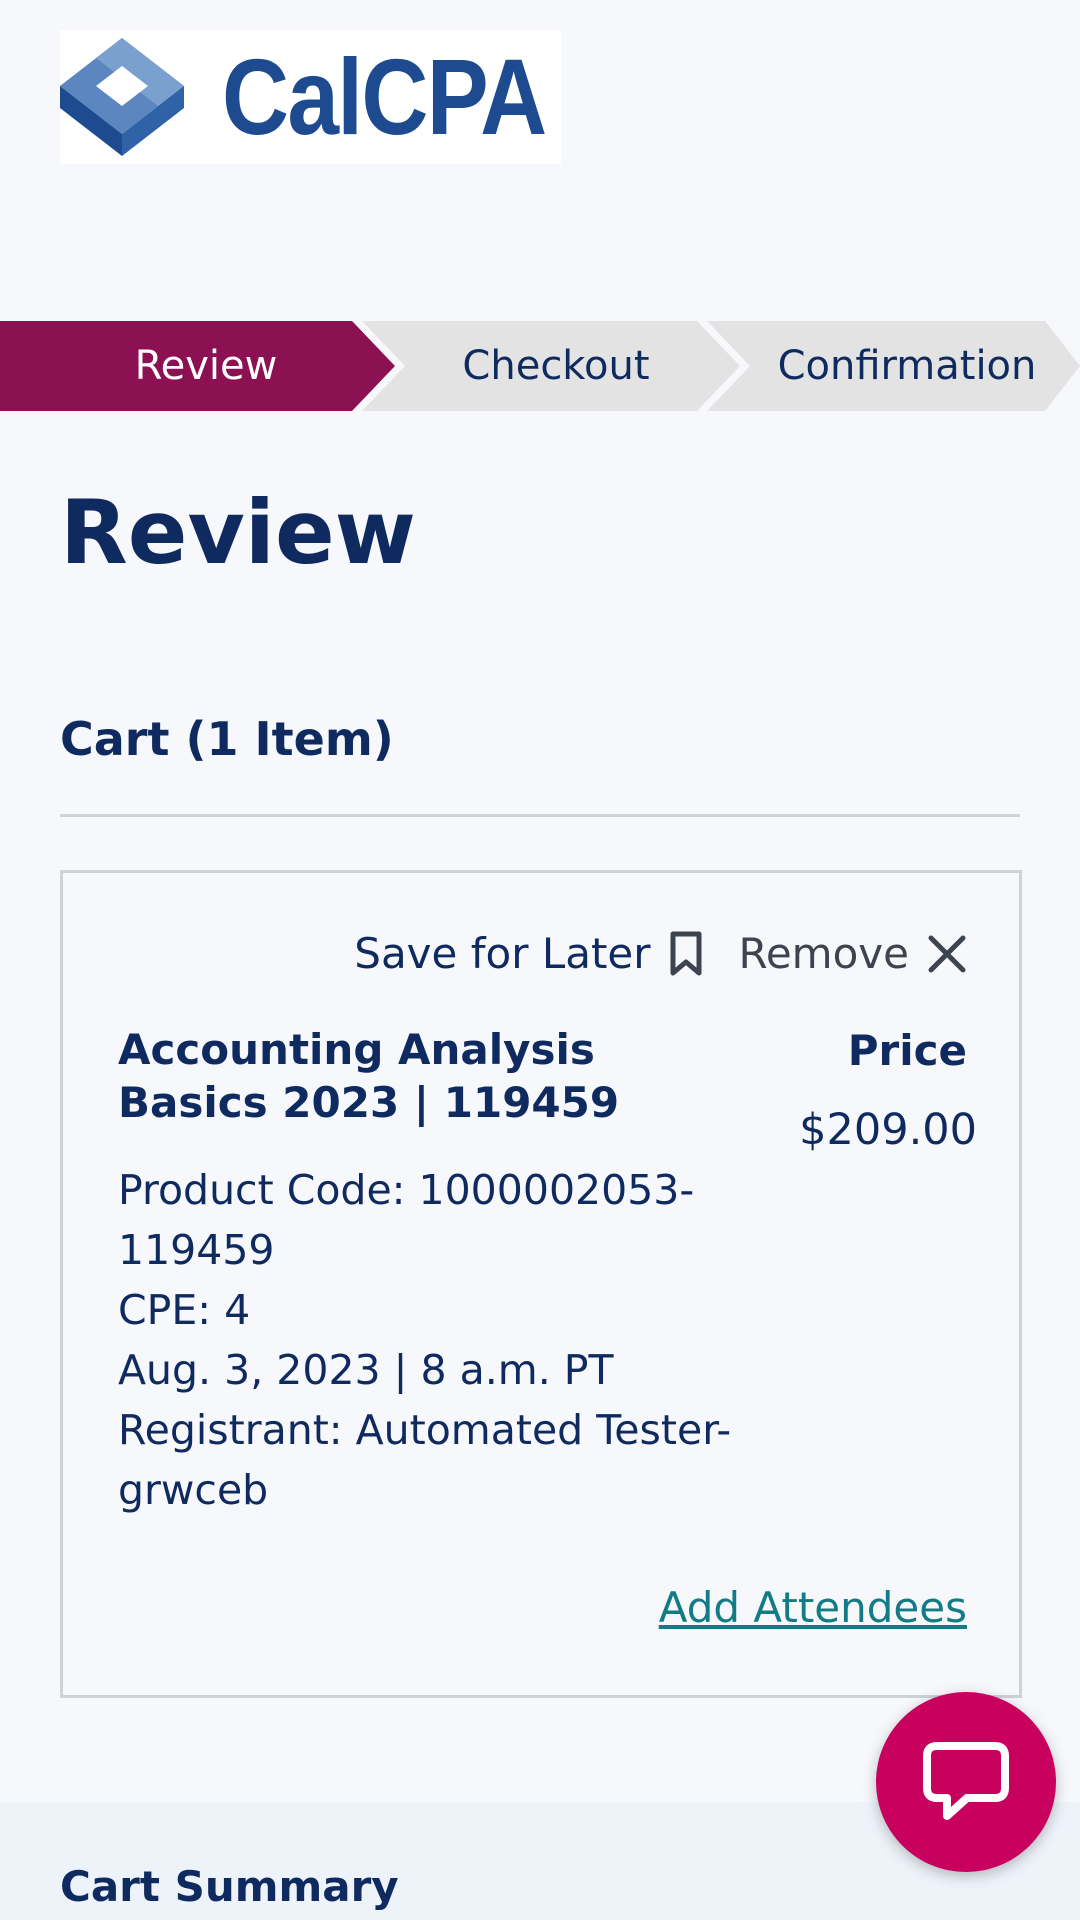 The height and width of the screenshot is (1920, 1080). I want to click on save-for-later-label: Save for Later, so click(502, 953).